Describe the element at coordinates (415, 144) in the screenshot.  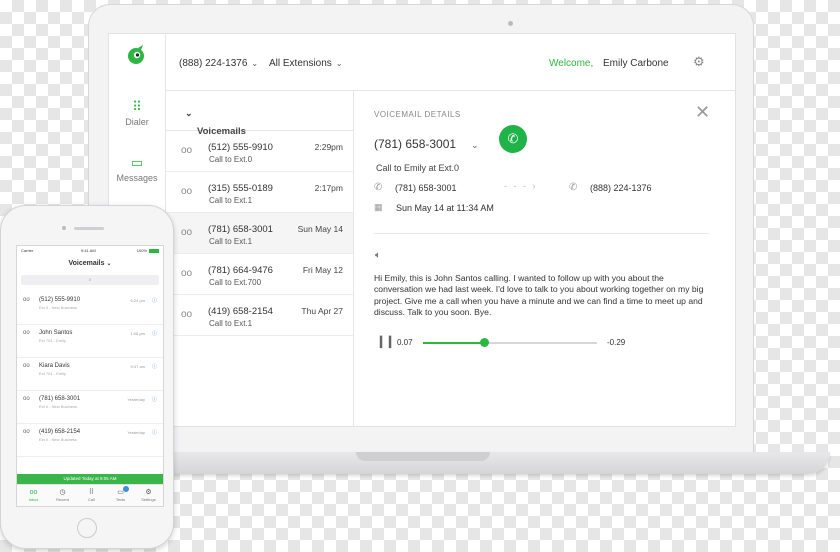
I see `details-number: (781) 658-3001` at that location.